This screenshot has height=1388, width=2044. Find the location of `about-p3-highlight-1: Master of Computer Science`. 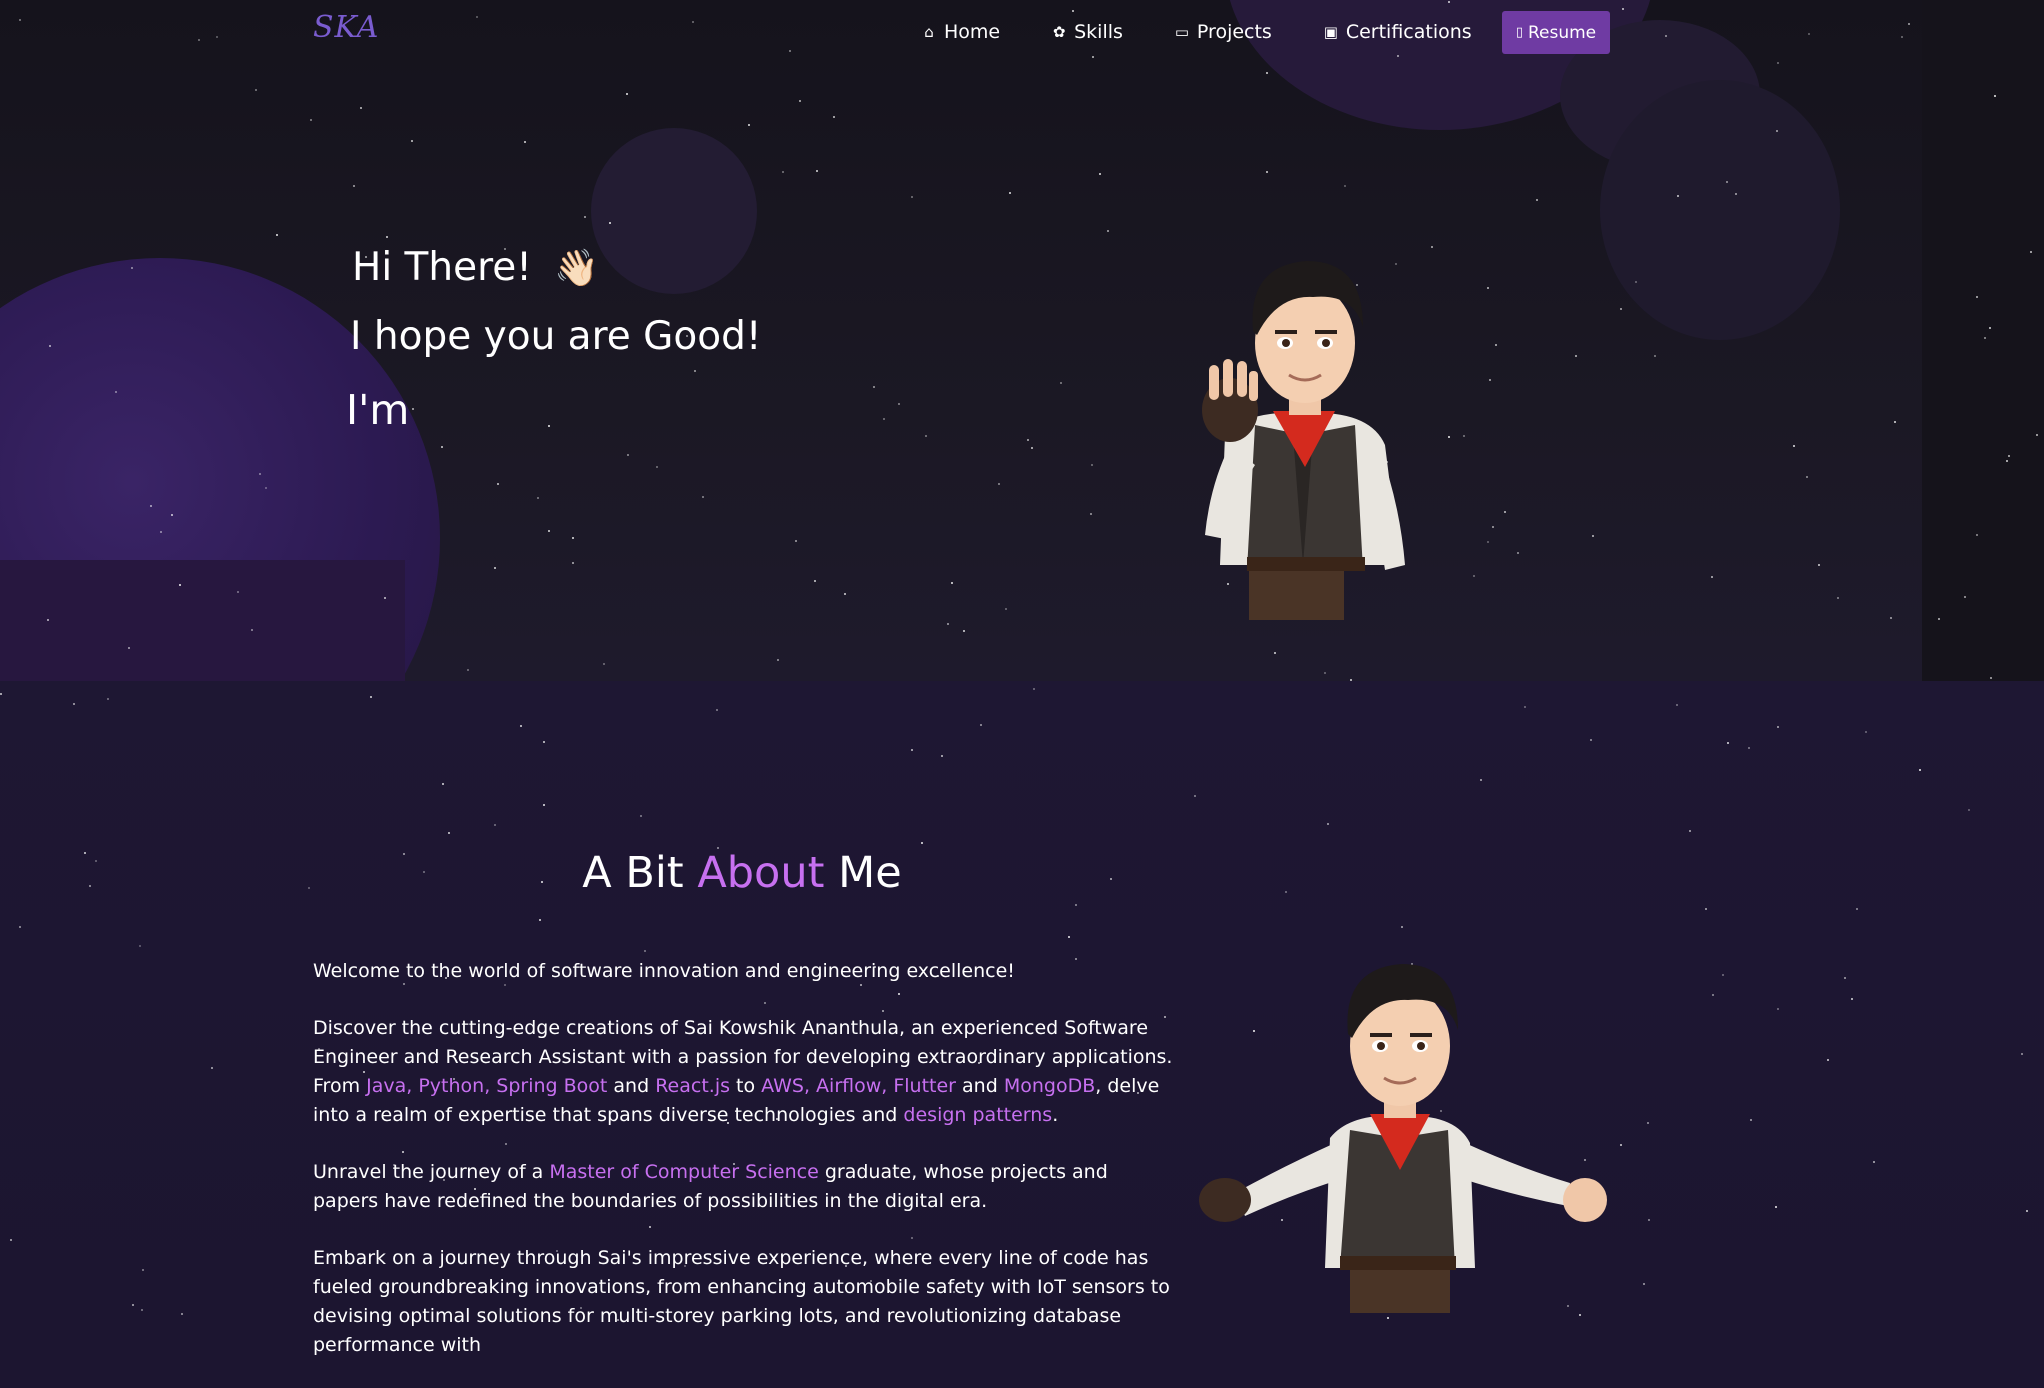

about-p3-highlight-1: Master of Computer Science is located at coordinates (684, 1172).